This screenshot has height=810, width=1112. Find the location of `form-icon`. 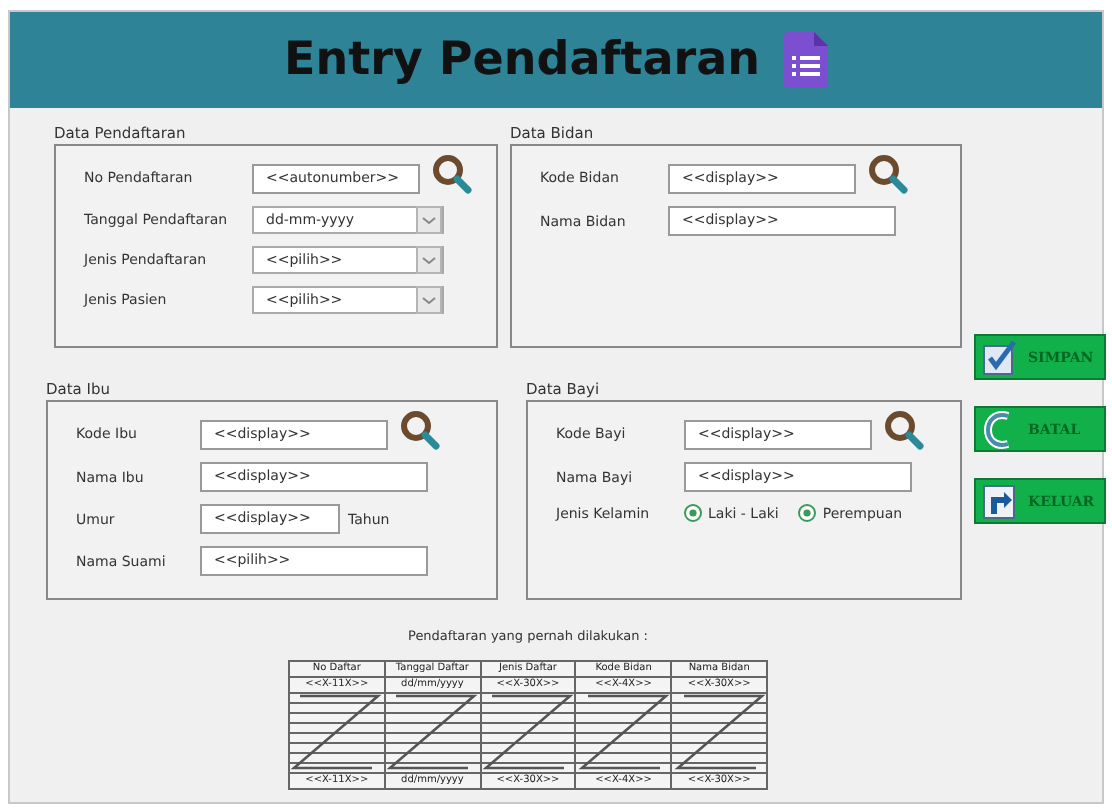

form-icon is located at coordinates (806, 60).